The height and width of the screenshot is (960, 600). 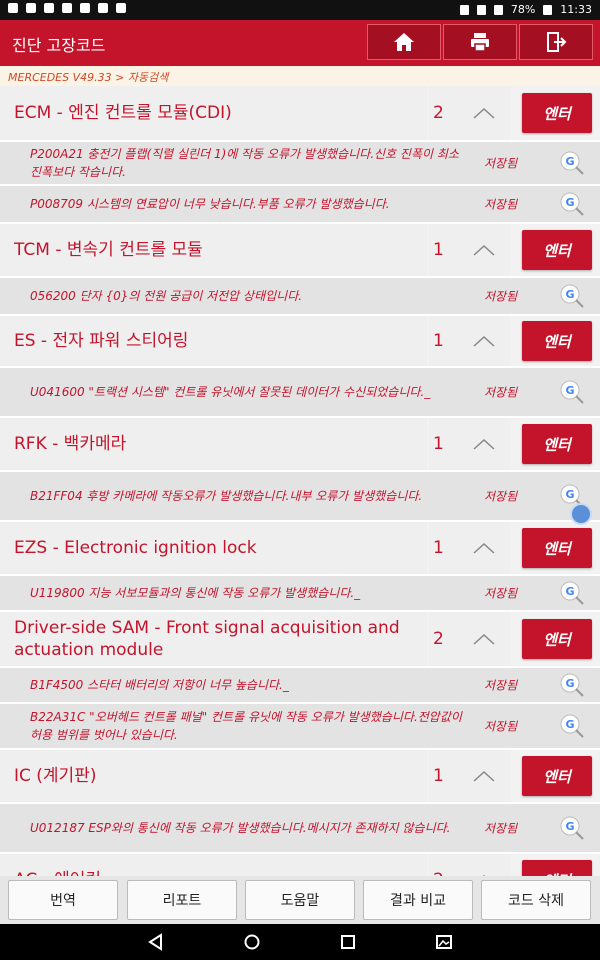 What do you see at coordinates (213, 865) in the screenshot?
I see `module-name: AC - 에어컨` at bounding box center [213, 865].